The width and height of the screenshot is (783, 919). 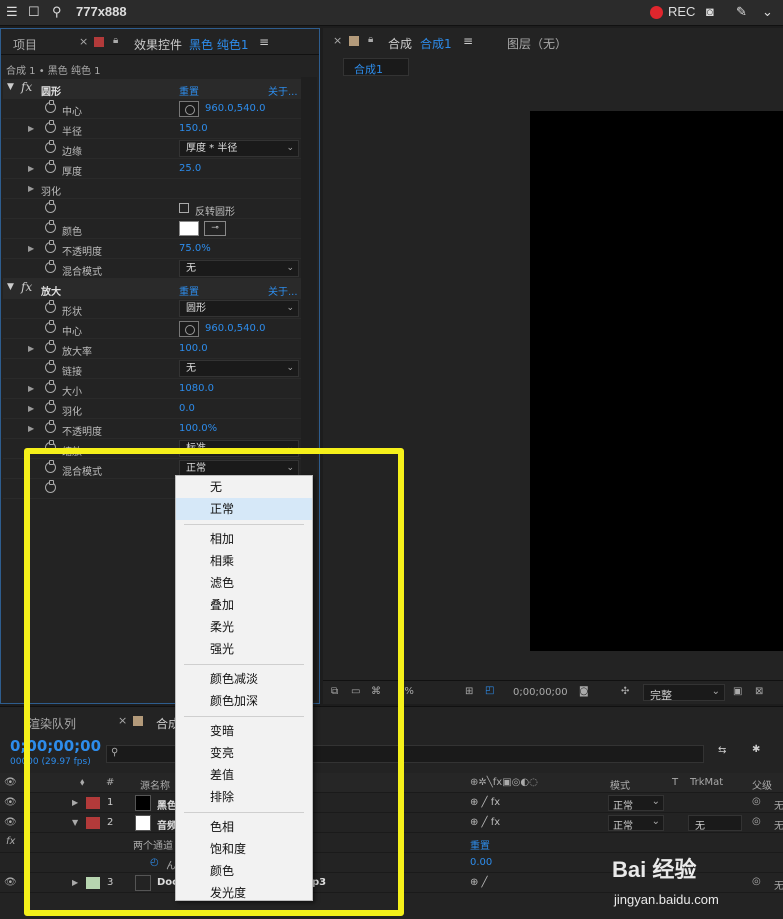 I want to click on hamburger-menu-icon: ☰, so click(x=12, y=12).